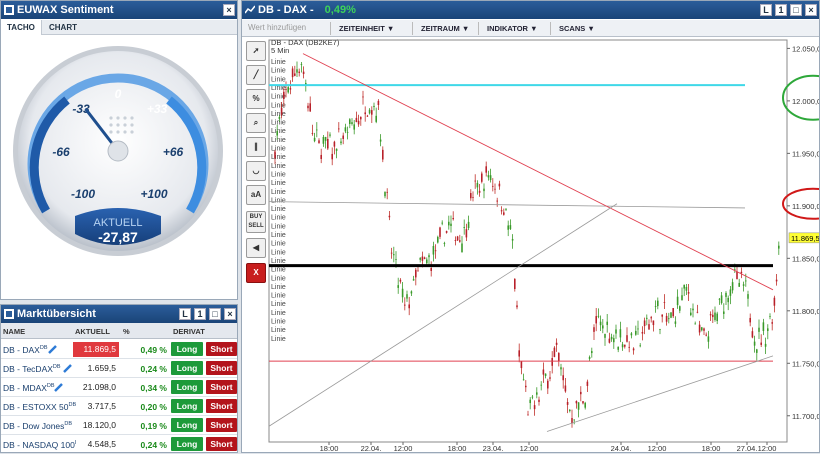 This screenshot has height=454, width=820. Describe the element at coordinates (440, 28) in the screenshot. I see `menu-zeitraum-label: ZEITRAUM` at that location.